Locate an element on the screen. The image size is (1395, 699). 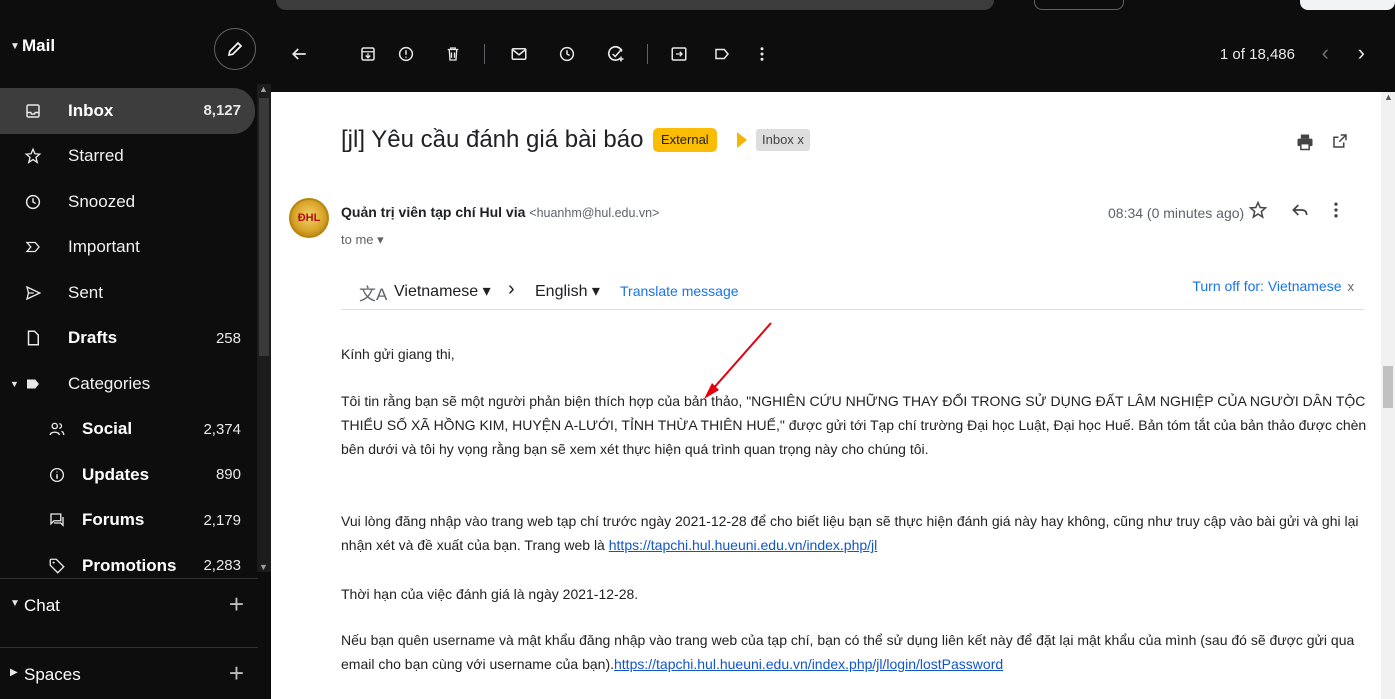
print-icon is located at coordinates (1305, 144).